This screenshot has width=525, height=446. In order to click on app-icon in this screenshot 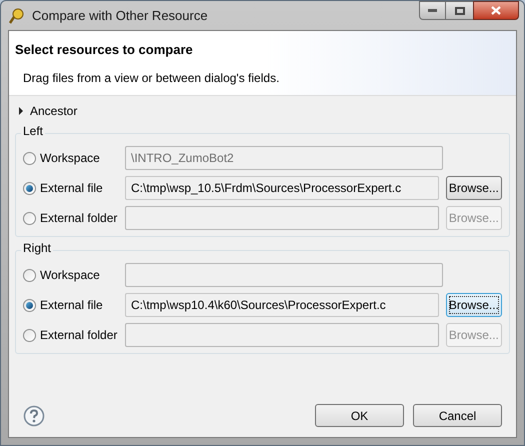, I will do `click(17, 15)`.